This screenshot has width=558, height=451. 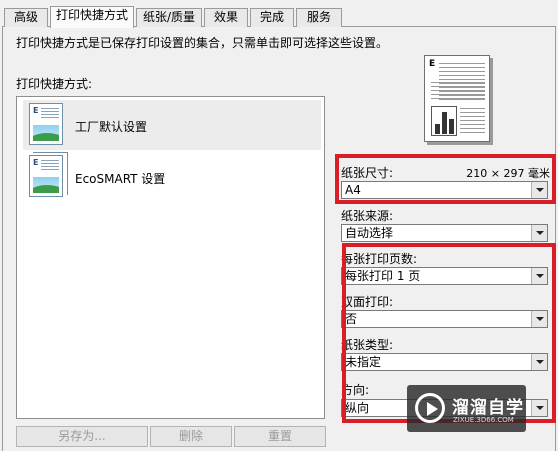 What do you see at coordinates (226, 17) in the screenshot?
I see `tab-effects: 效果` at bounding box center [226, 17].